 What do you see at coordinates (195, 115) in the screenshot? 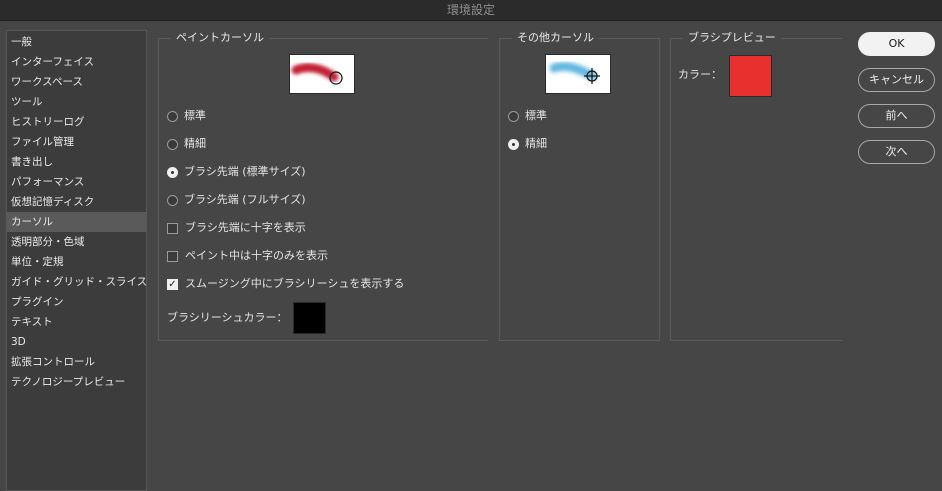
I see `paint-standard-label: 標準` at bounding box center [195, 115].